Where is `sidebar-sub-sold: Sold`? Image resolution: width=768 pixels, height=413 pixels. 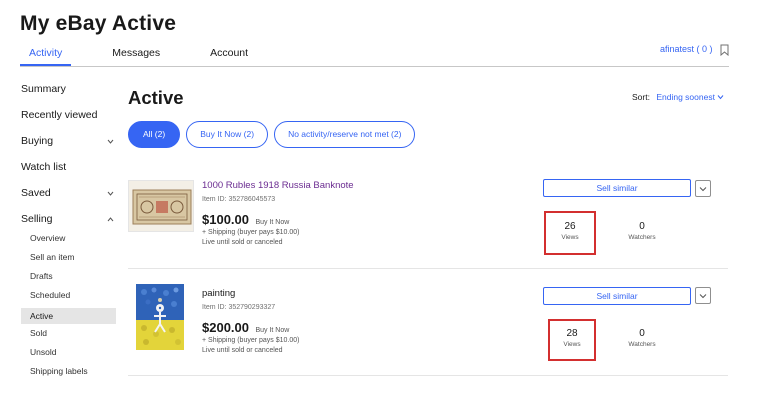 sidebar-sub-sold: Sold is located at coordinates (68, 336).